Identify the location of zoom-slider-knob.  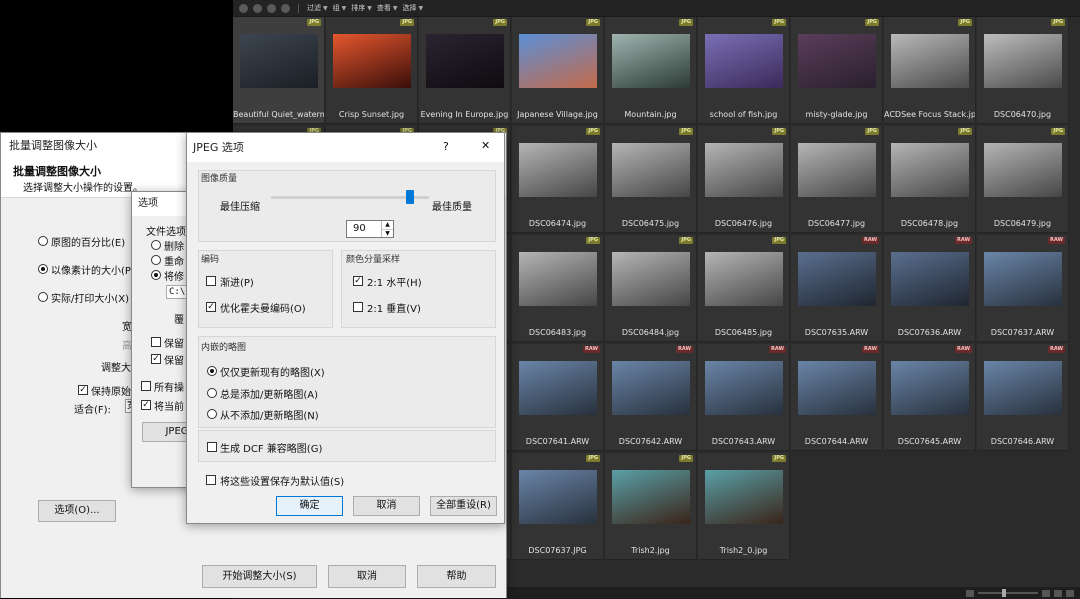
(1004, 593).